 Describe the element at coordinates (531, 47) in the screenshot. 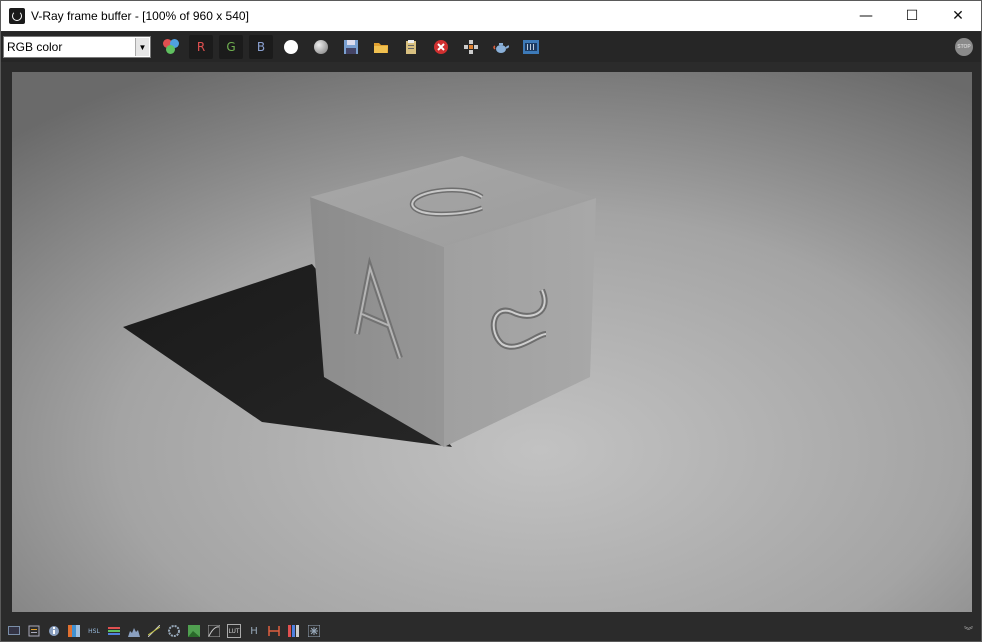

I see `film-strip-icon` at that location.